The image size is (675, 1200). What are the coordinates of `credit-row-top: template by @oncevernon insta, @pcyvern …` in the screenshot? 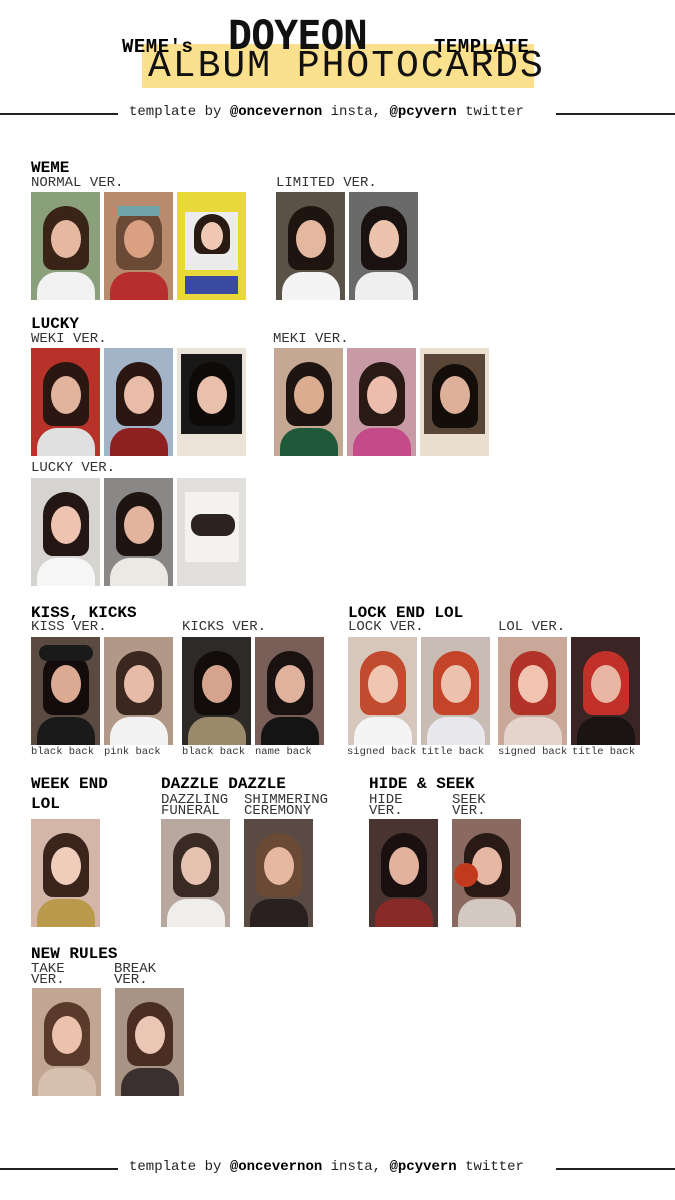 It's located at (337, 114).